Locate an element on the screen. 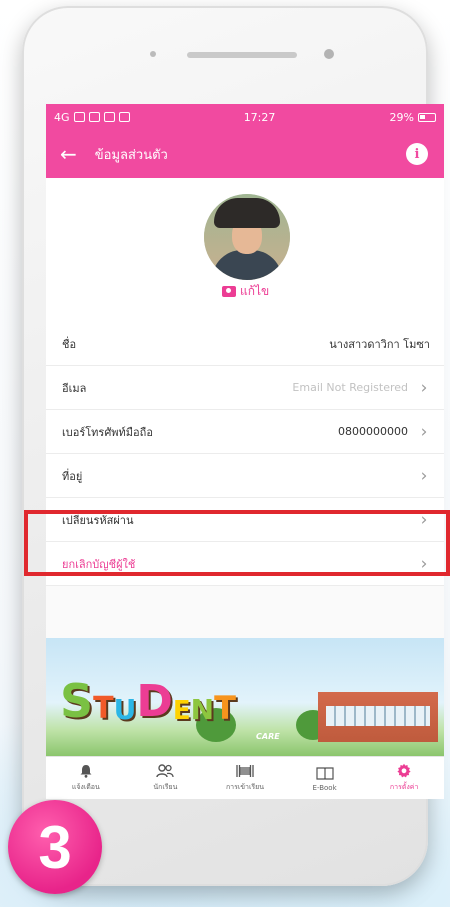 This screenshot has height=907, width=450. profile-section: แก้ไข is located at coordinates (245, 250).